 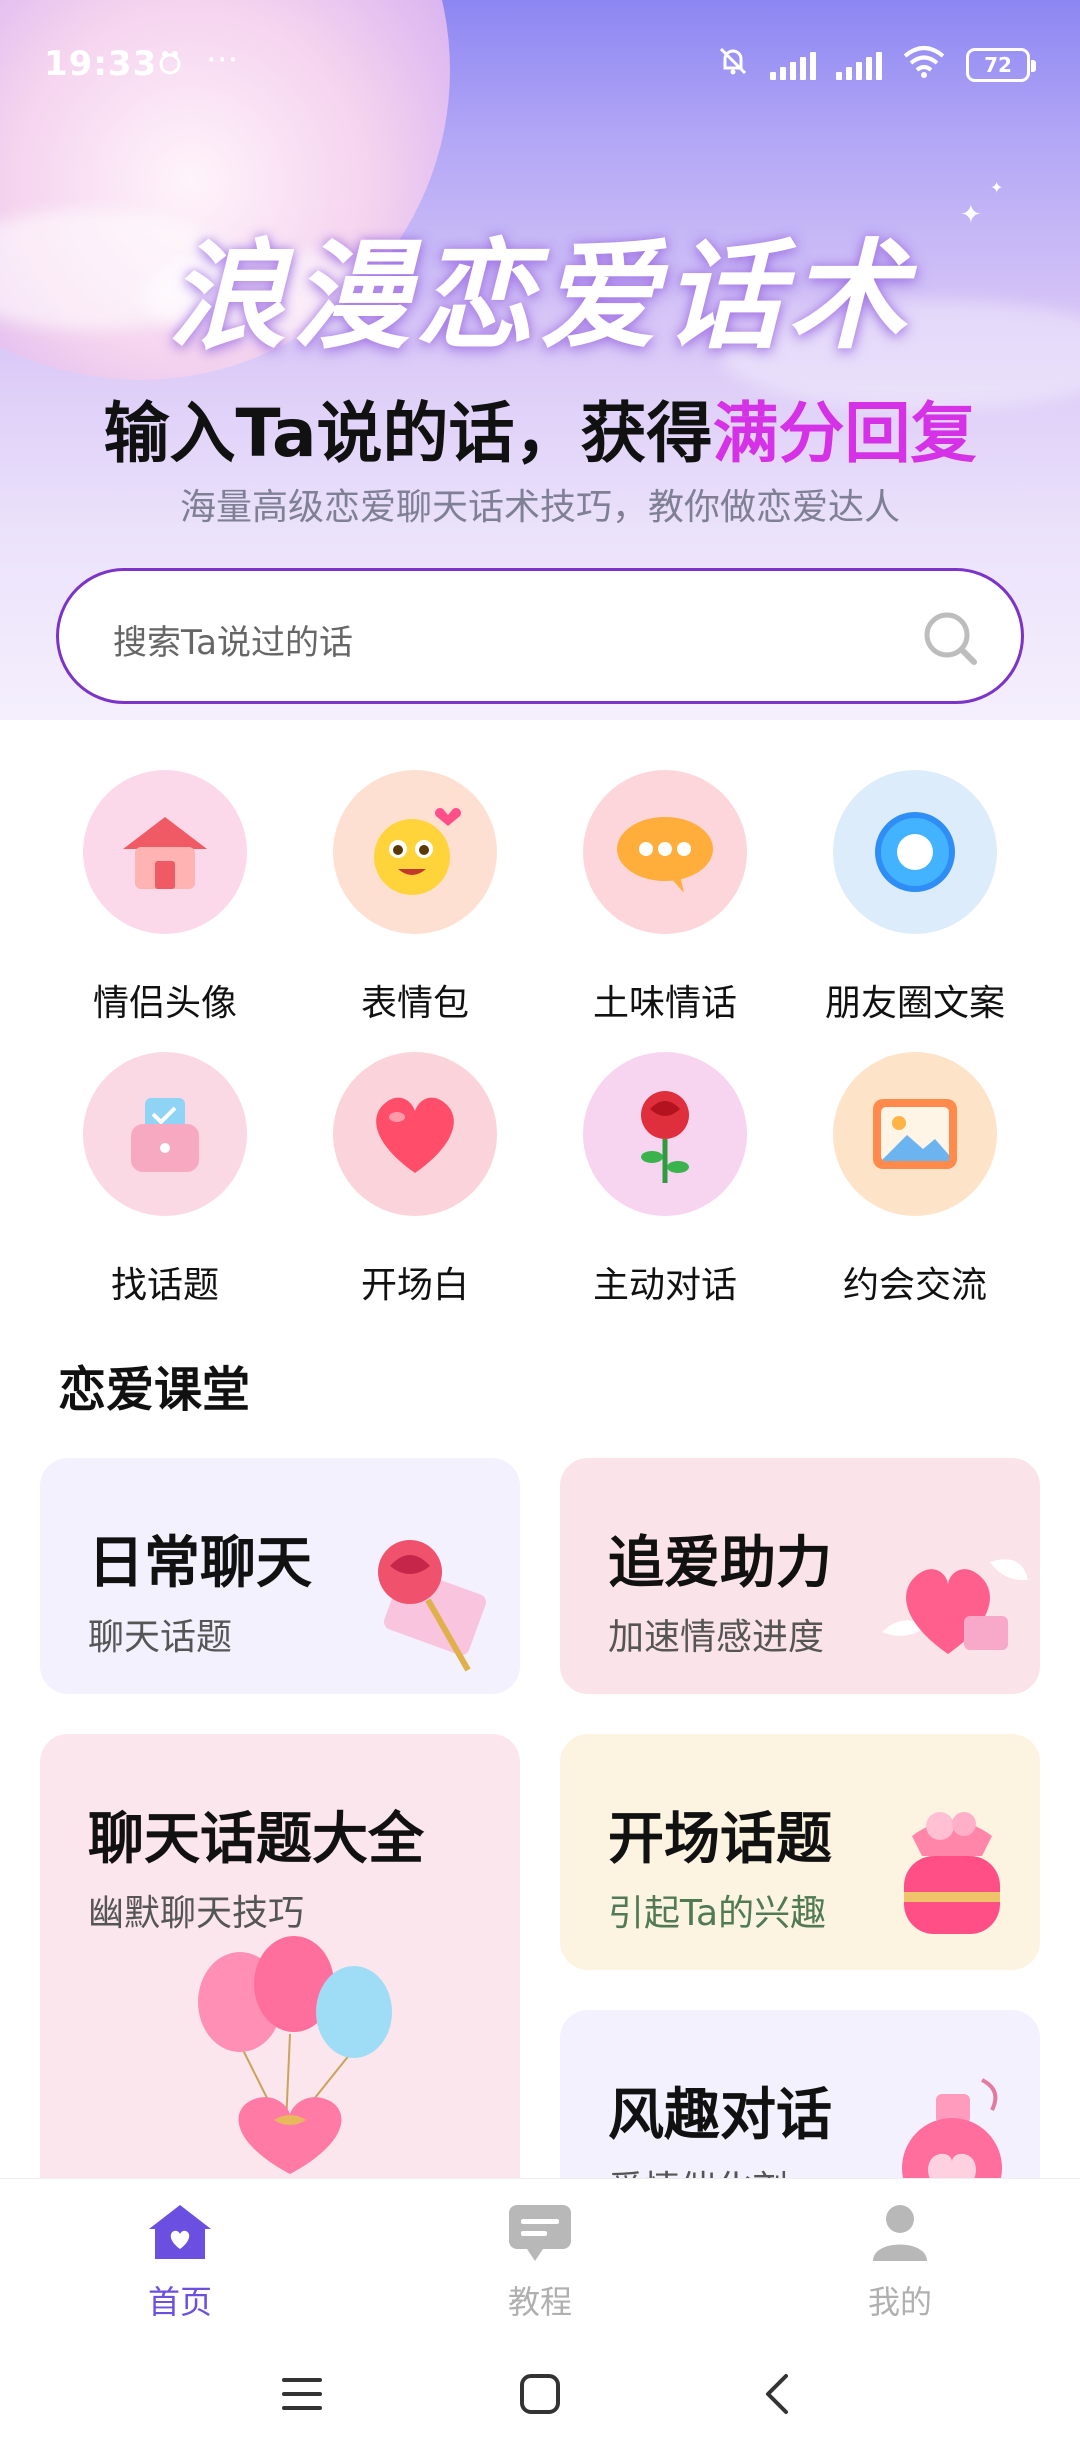 I want to click on status-right-group: 72, so click(x=876, y=64).